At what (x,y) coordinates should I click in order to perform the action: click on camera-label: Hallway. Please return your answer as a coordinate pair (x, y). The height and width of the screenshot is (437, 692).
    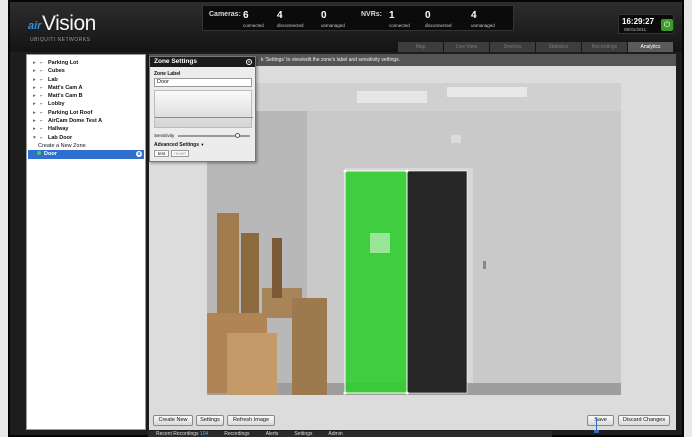
    Looking at the image, I should click on (58, 129).